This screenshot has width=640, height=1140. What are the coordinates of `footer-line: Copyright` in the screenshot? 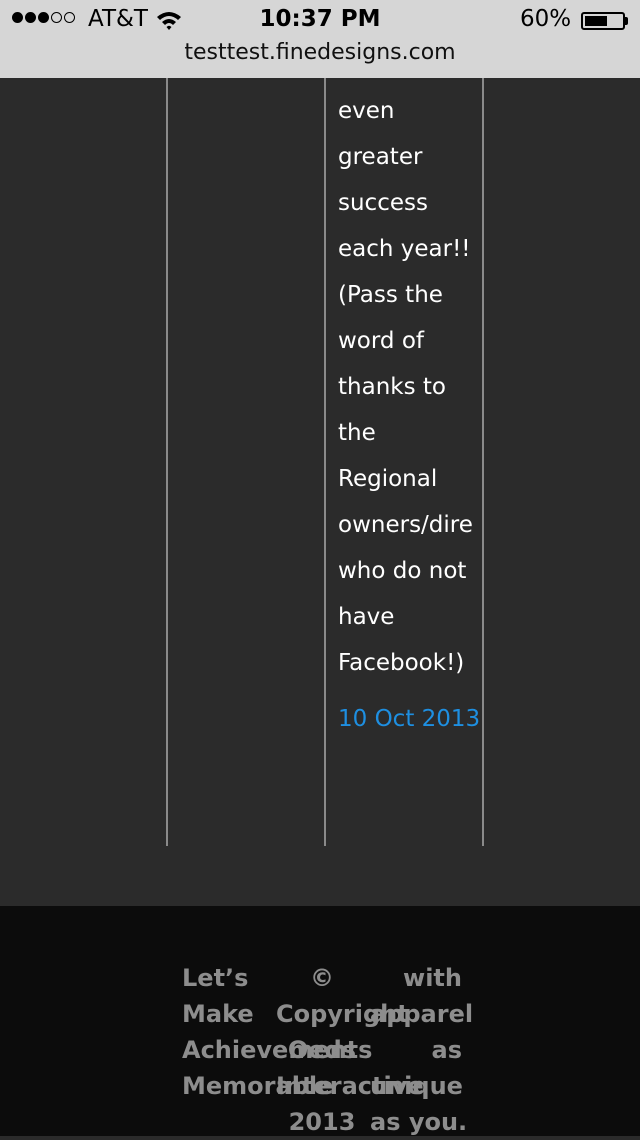 It's located at (342, 1014).